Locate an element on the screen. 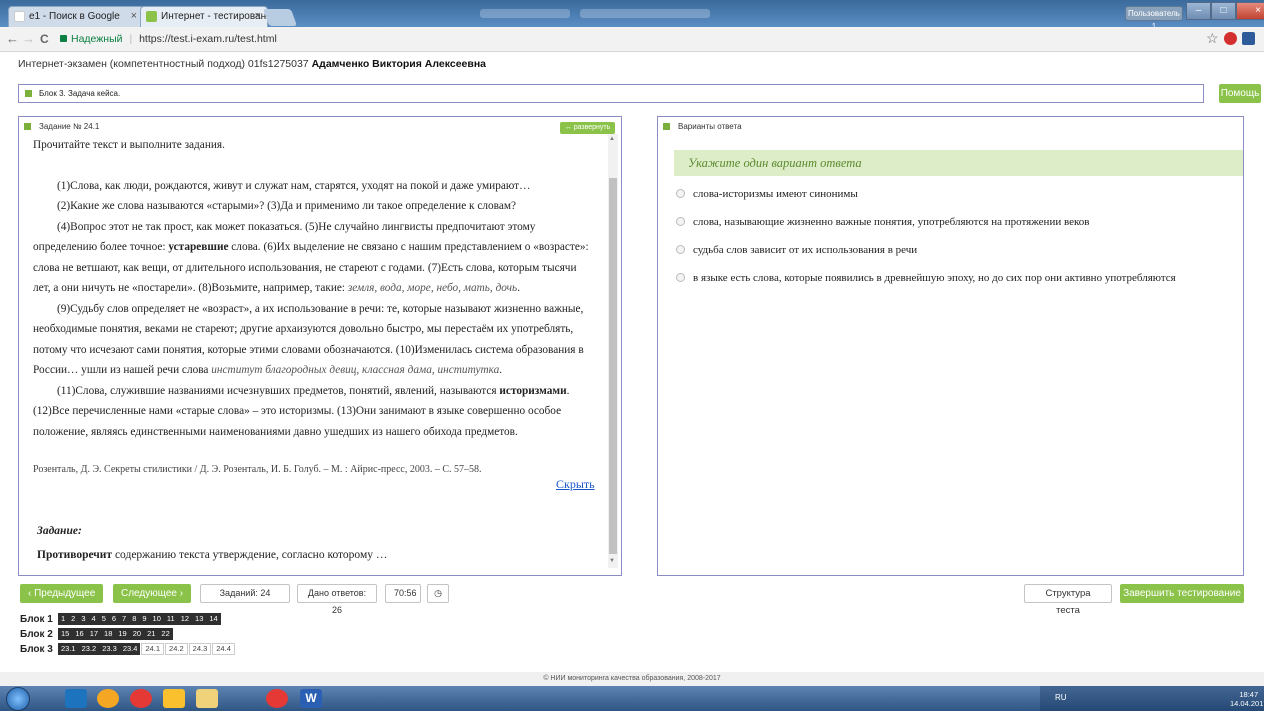  task-cell: 5 is located at coordinates (103, 619).